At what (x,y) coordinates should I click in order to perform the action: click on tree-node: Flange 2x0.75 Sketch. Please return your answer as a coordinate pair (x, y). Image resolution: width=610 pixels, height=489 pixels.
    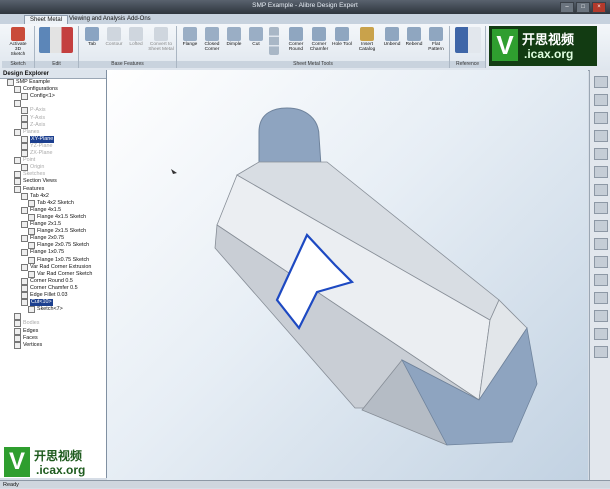
    Looking at the image, I should click on (59, 246).